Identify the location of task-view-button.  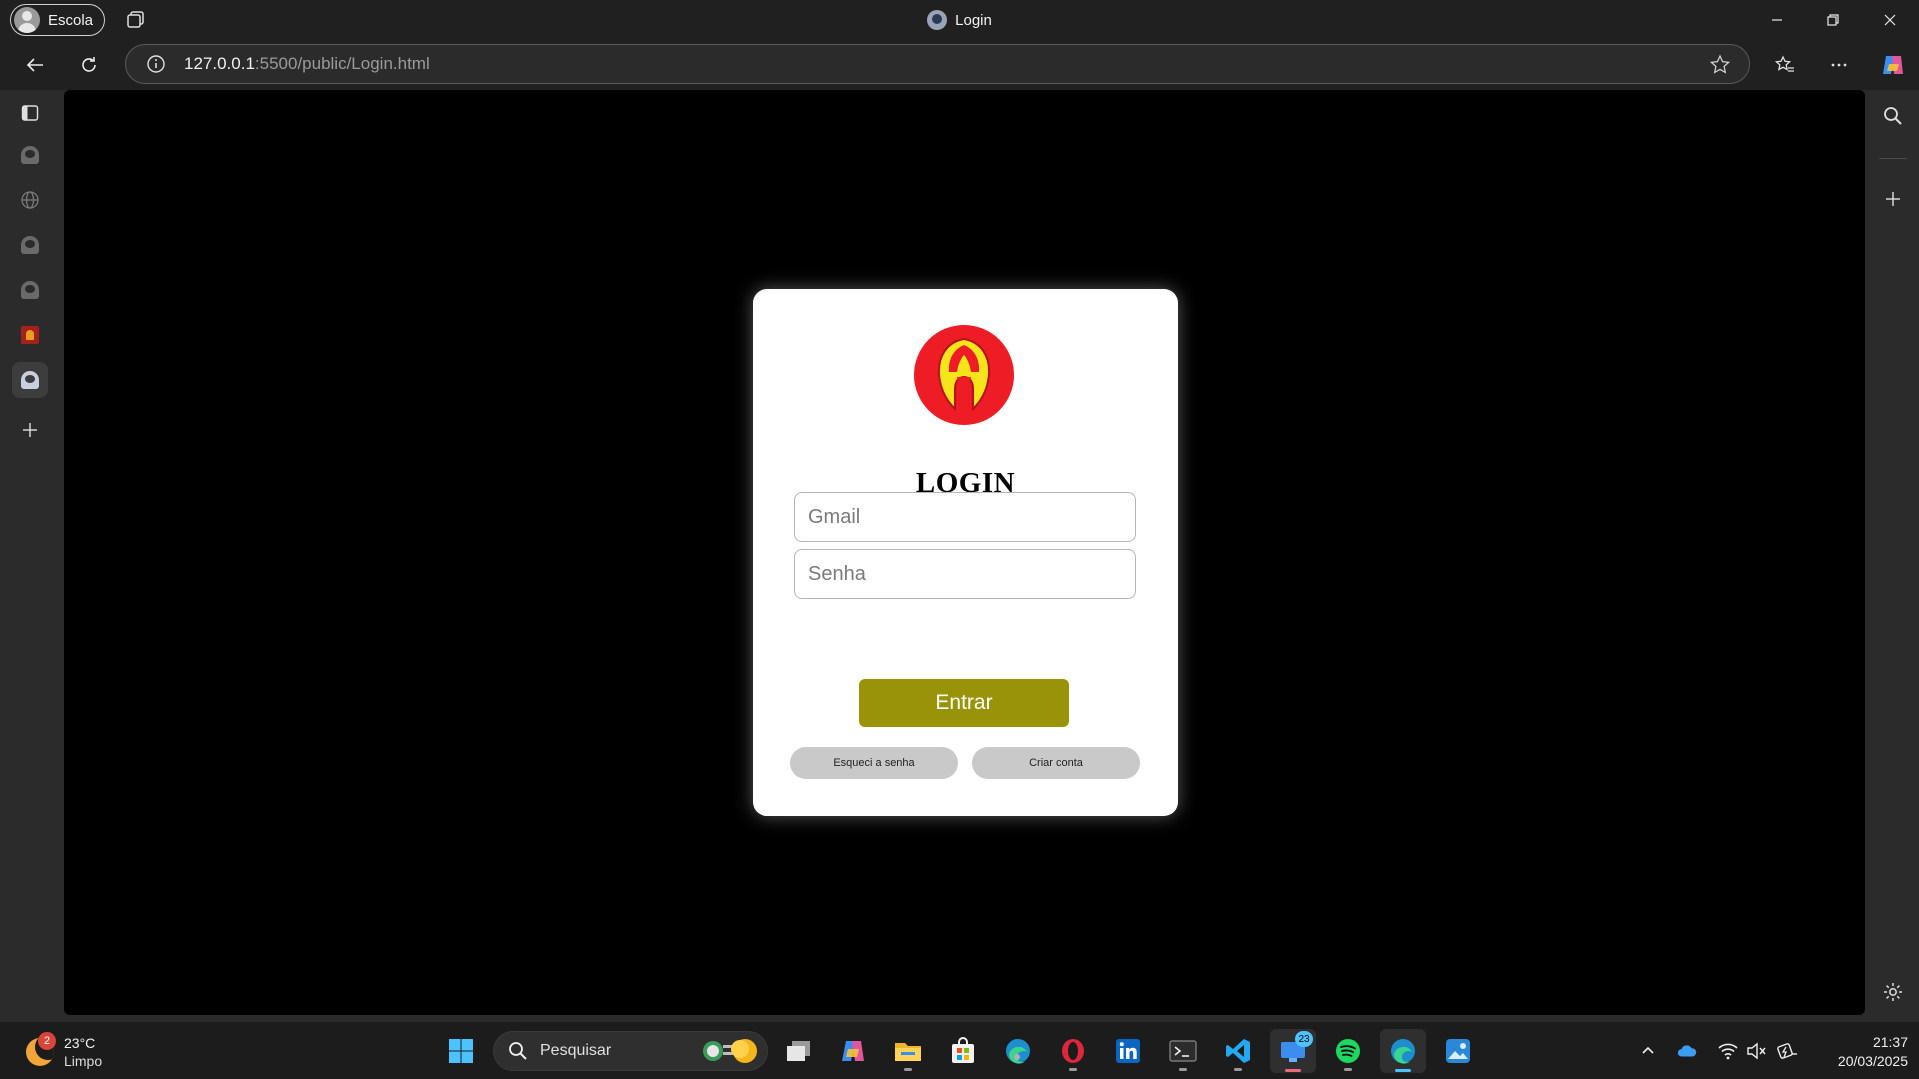
(798, 1051).